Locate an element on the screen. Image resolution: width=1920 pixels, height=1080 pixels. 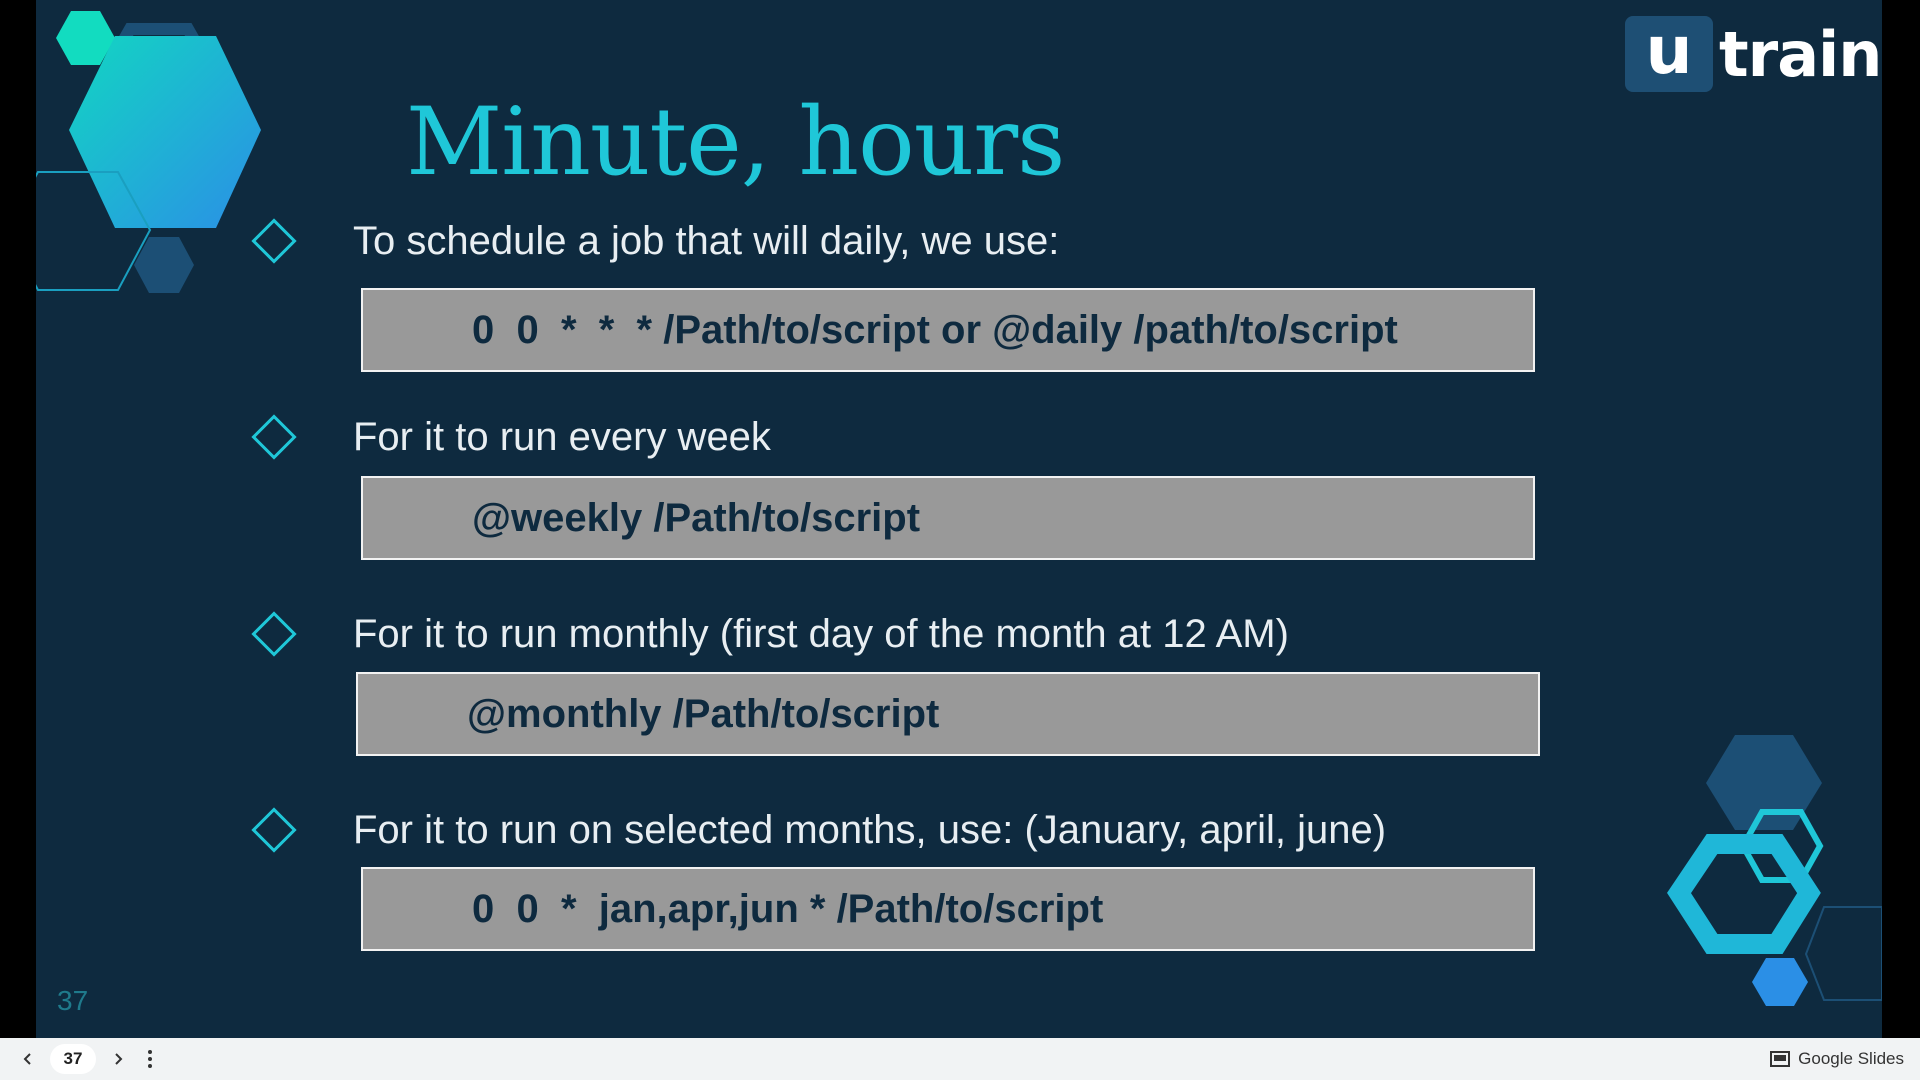
chevron-left-icon is located at coordinates (28, 1059).